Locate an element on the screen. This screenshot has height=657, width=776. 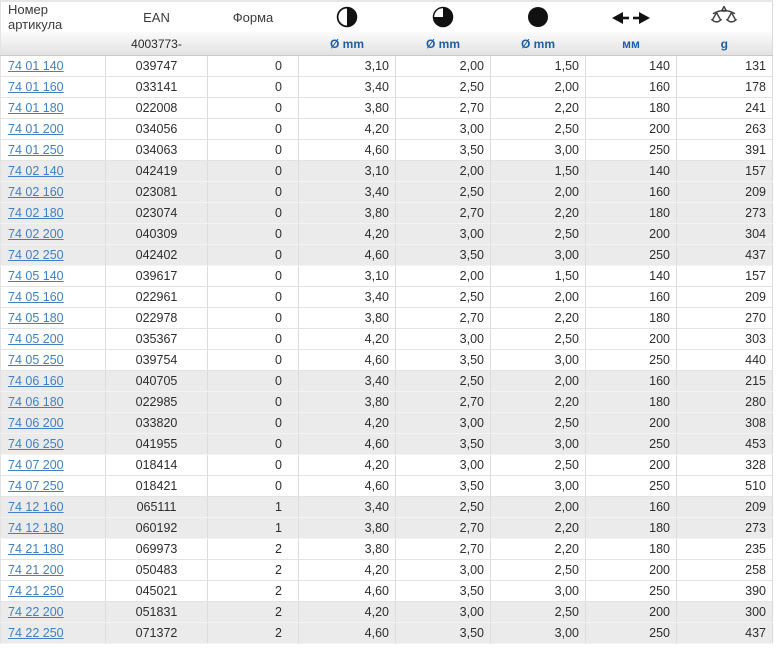
cell-diameter-1: 4,20 is located at coordinates (347, 423).